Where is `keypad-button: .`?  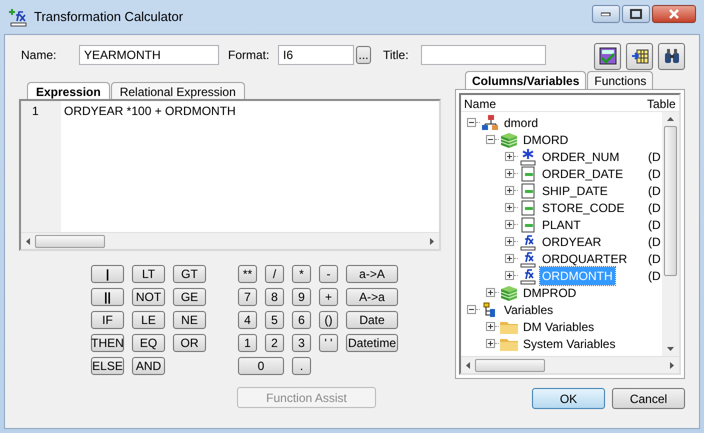
keypad-button: . is located at coordinates (301, 366).